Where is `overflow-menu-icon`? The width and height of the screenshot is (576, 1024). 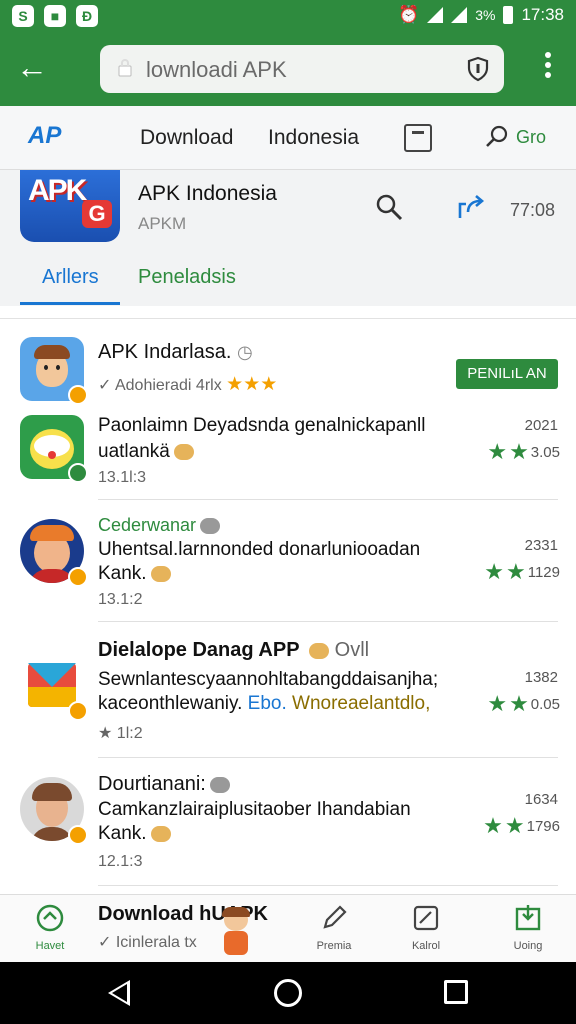 overflow-menu-icon is located at coordinates (548, 70).